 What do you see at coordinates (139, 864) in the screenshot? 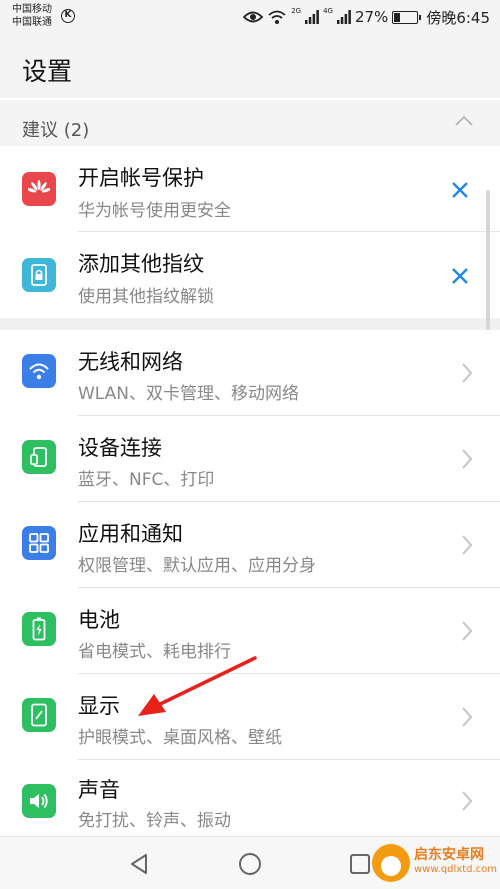
I see `back-icon` at bounding box center [139, 864].